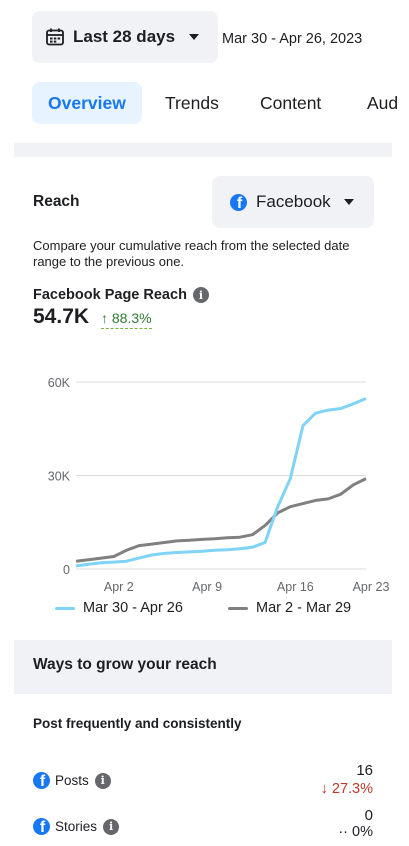 The width and height of the screenshot is (409, 846). I want to click on stat-label: Posts, so click(72, 780).